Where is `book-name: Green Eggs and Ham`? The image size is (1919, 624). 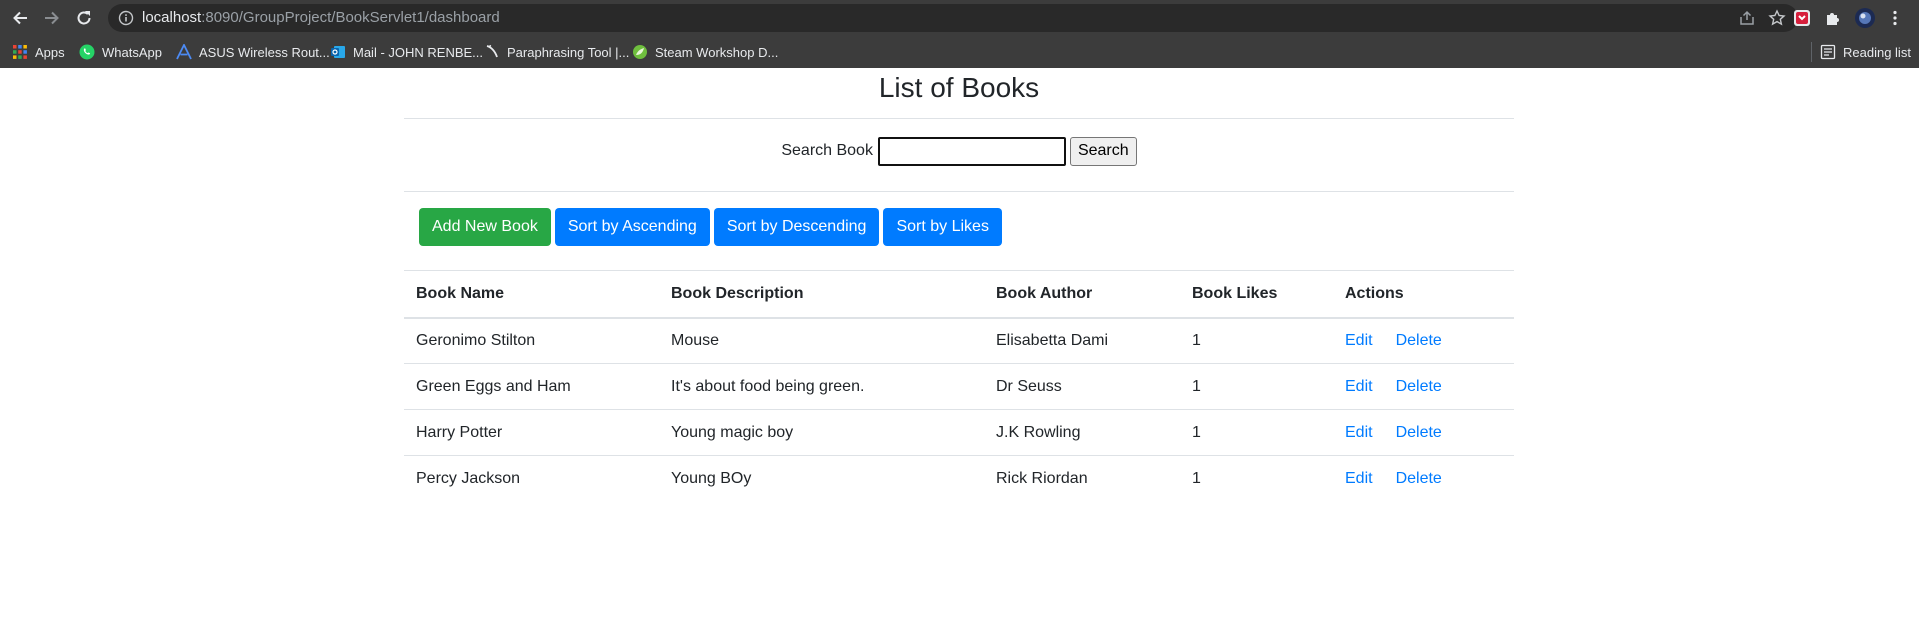 book-name: Green Eggs and Ham is located at coordinates (531, 386).